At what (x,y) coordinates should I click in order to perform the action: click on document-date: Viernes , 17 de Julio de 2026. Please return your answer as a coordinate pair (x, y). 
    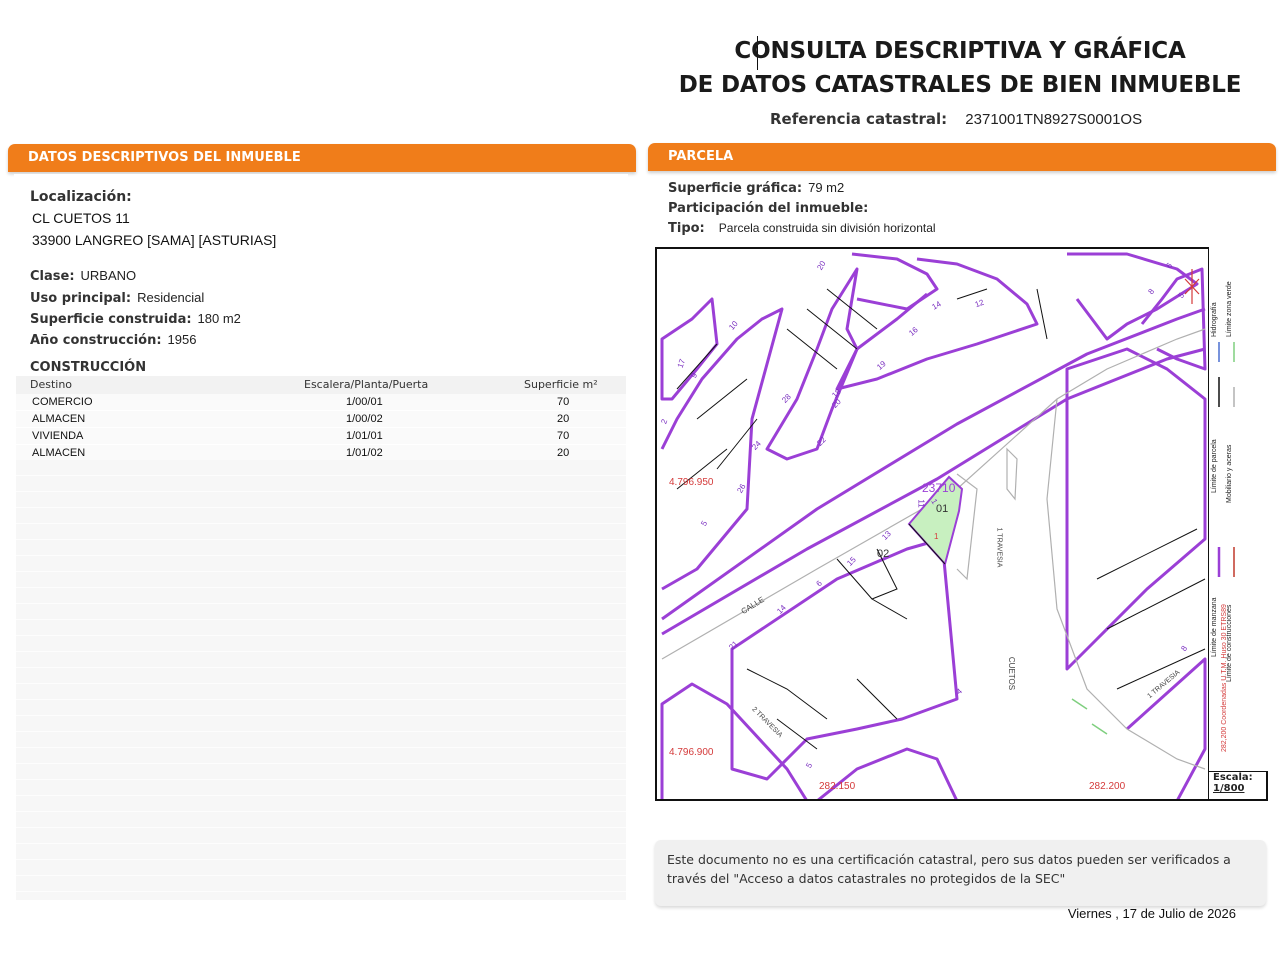
    Looking at the image, I should click on (1151, 913).